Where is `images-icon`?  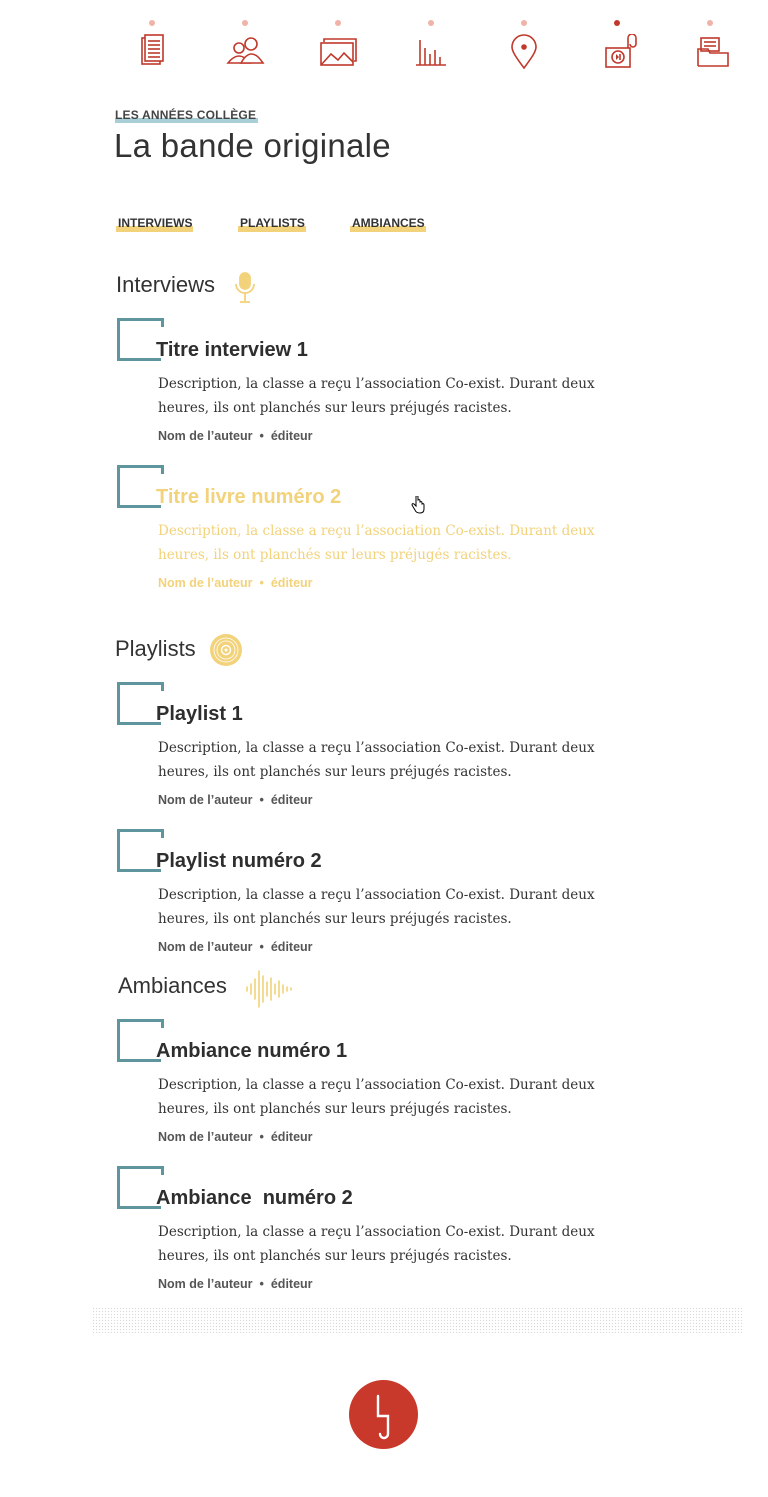
images-icon is located at coordinates (338, 52).